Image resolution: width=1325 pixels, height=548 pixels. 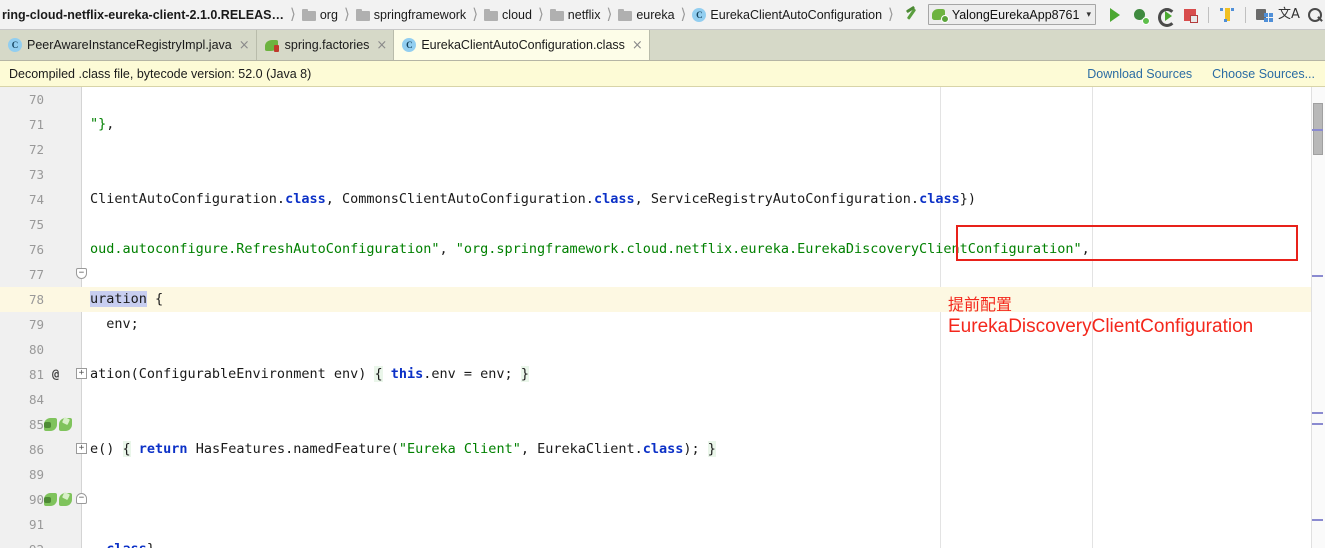 I want to click on breadcrumb-item-springframework: springframework, so click(x=411, y=14).